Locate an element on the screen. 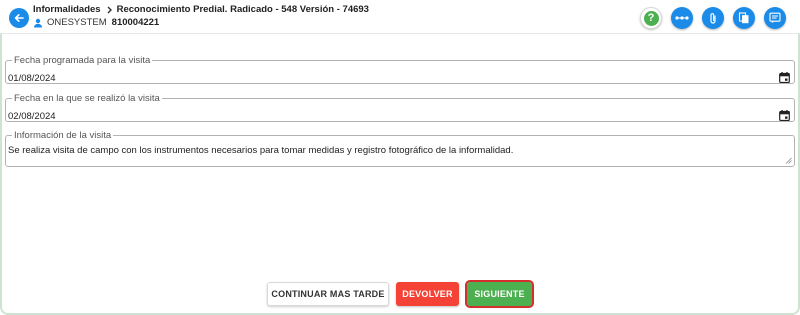 This screenshot has width=800, height=315. organization-nit: 810004221 is located at coordinates (135, 22).